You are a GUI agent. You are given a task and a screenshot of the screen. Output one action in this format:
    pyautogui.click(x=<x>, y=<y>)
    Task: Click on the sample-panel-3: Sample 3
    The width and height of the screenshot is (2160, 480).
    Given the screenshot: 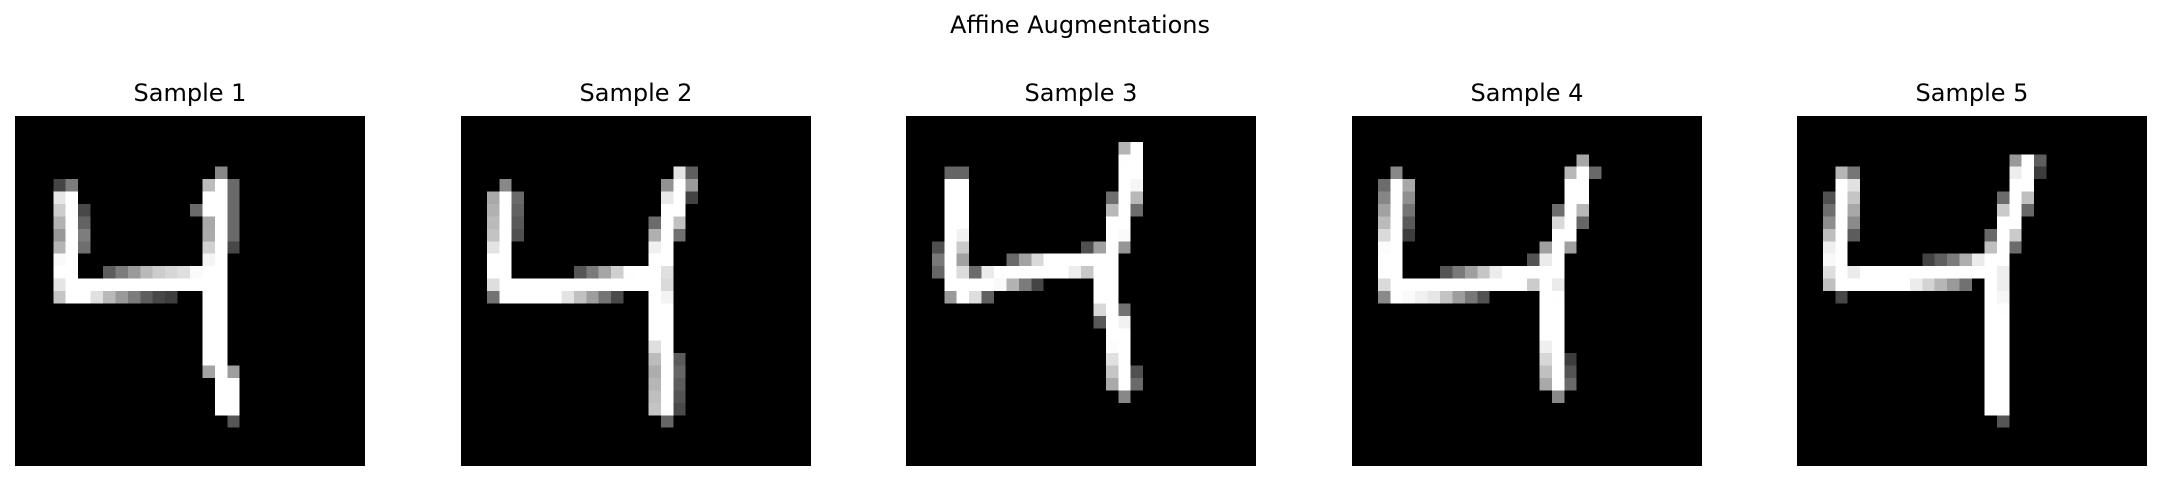 What is the action you would take?
    pyautogui.click(x=1081, y=272)
    